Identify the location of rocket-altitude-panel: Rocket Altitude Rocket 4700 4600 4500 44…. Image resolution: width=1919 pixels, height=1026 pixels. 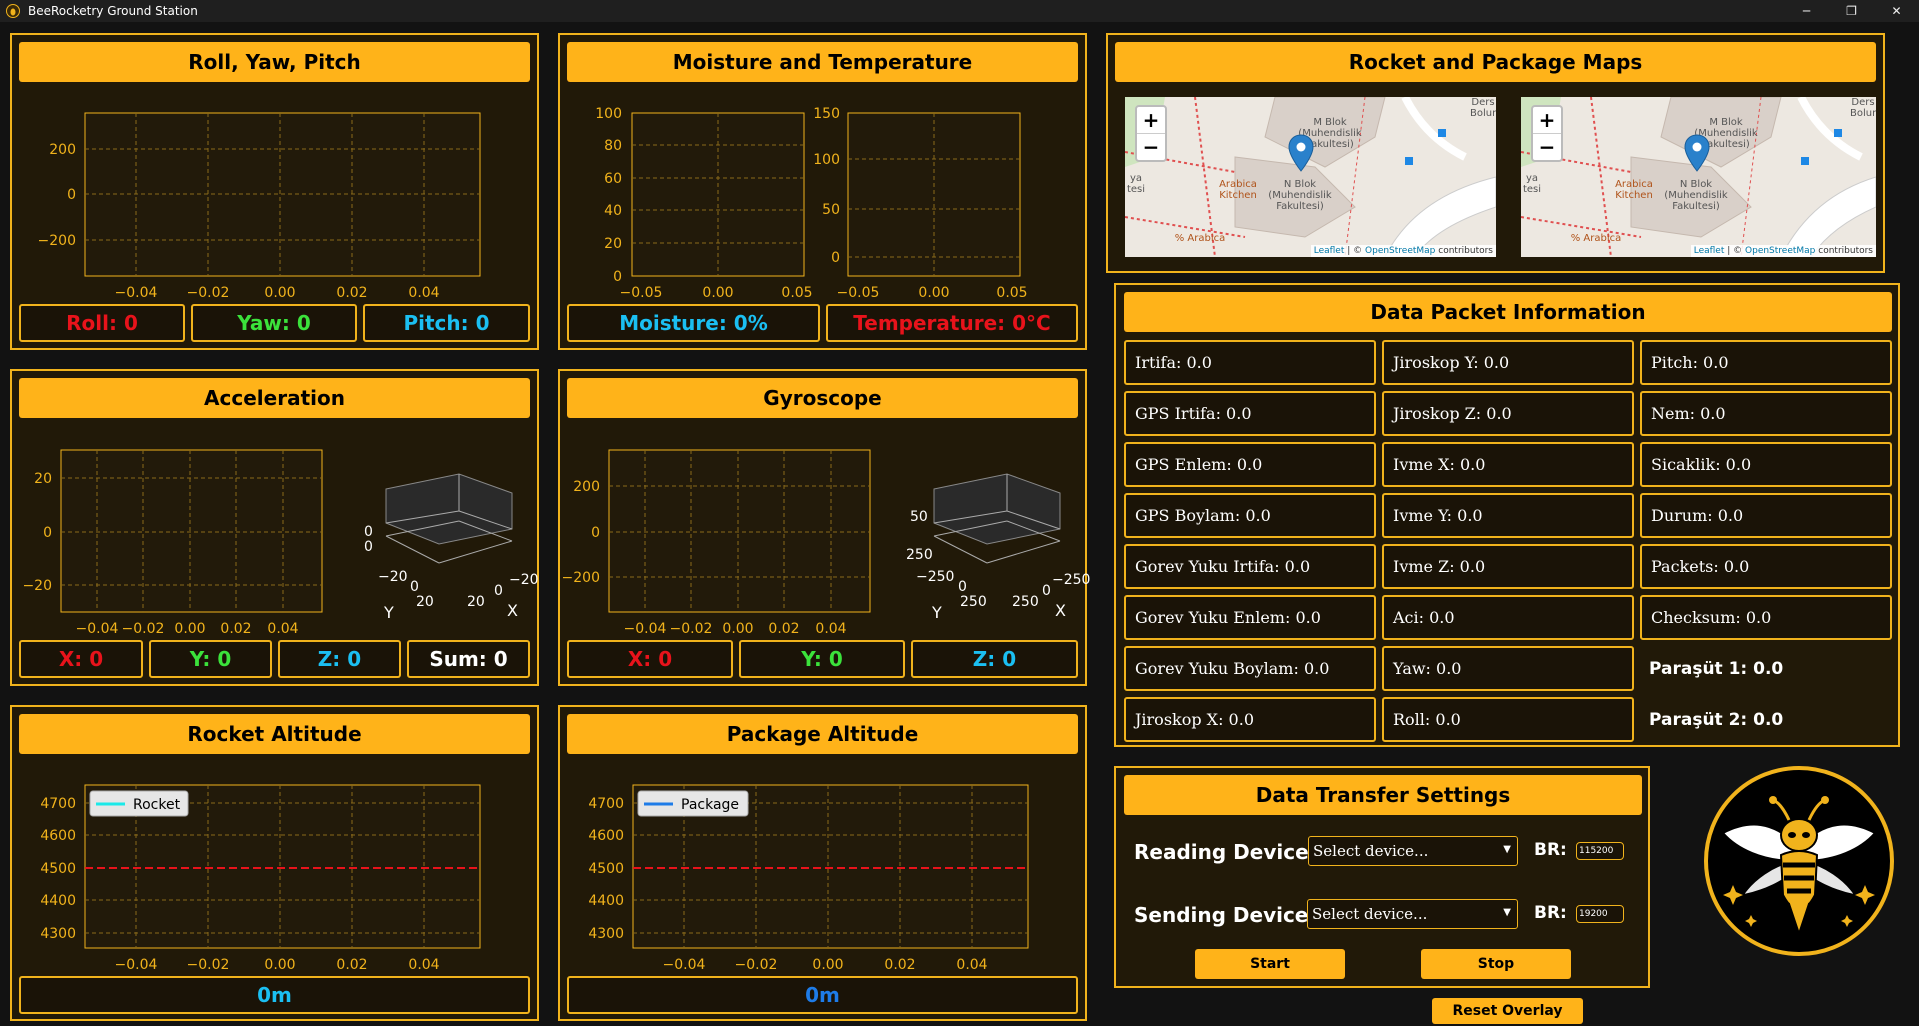
(274, 863).